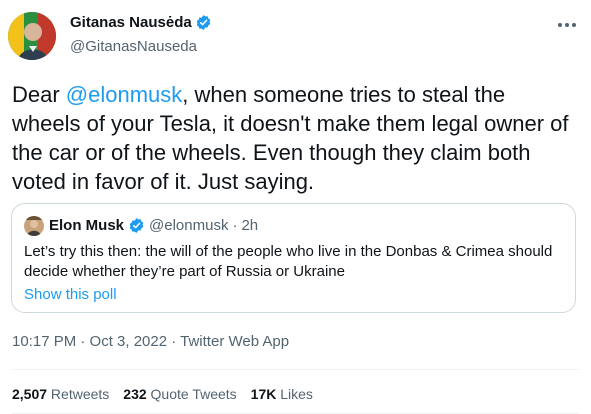 This screenshot has width=591, height=414. I want to click on retweets-count: 2,507, so click(30, 394).